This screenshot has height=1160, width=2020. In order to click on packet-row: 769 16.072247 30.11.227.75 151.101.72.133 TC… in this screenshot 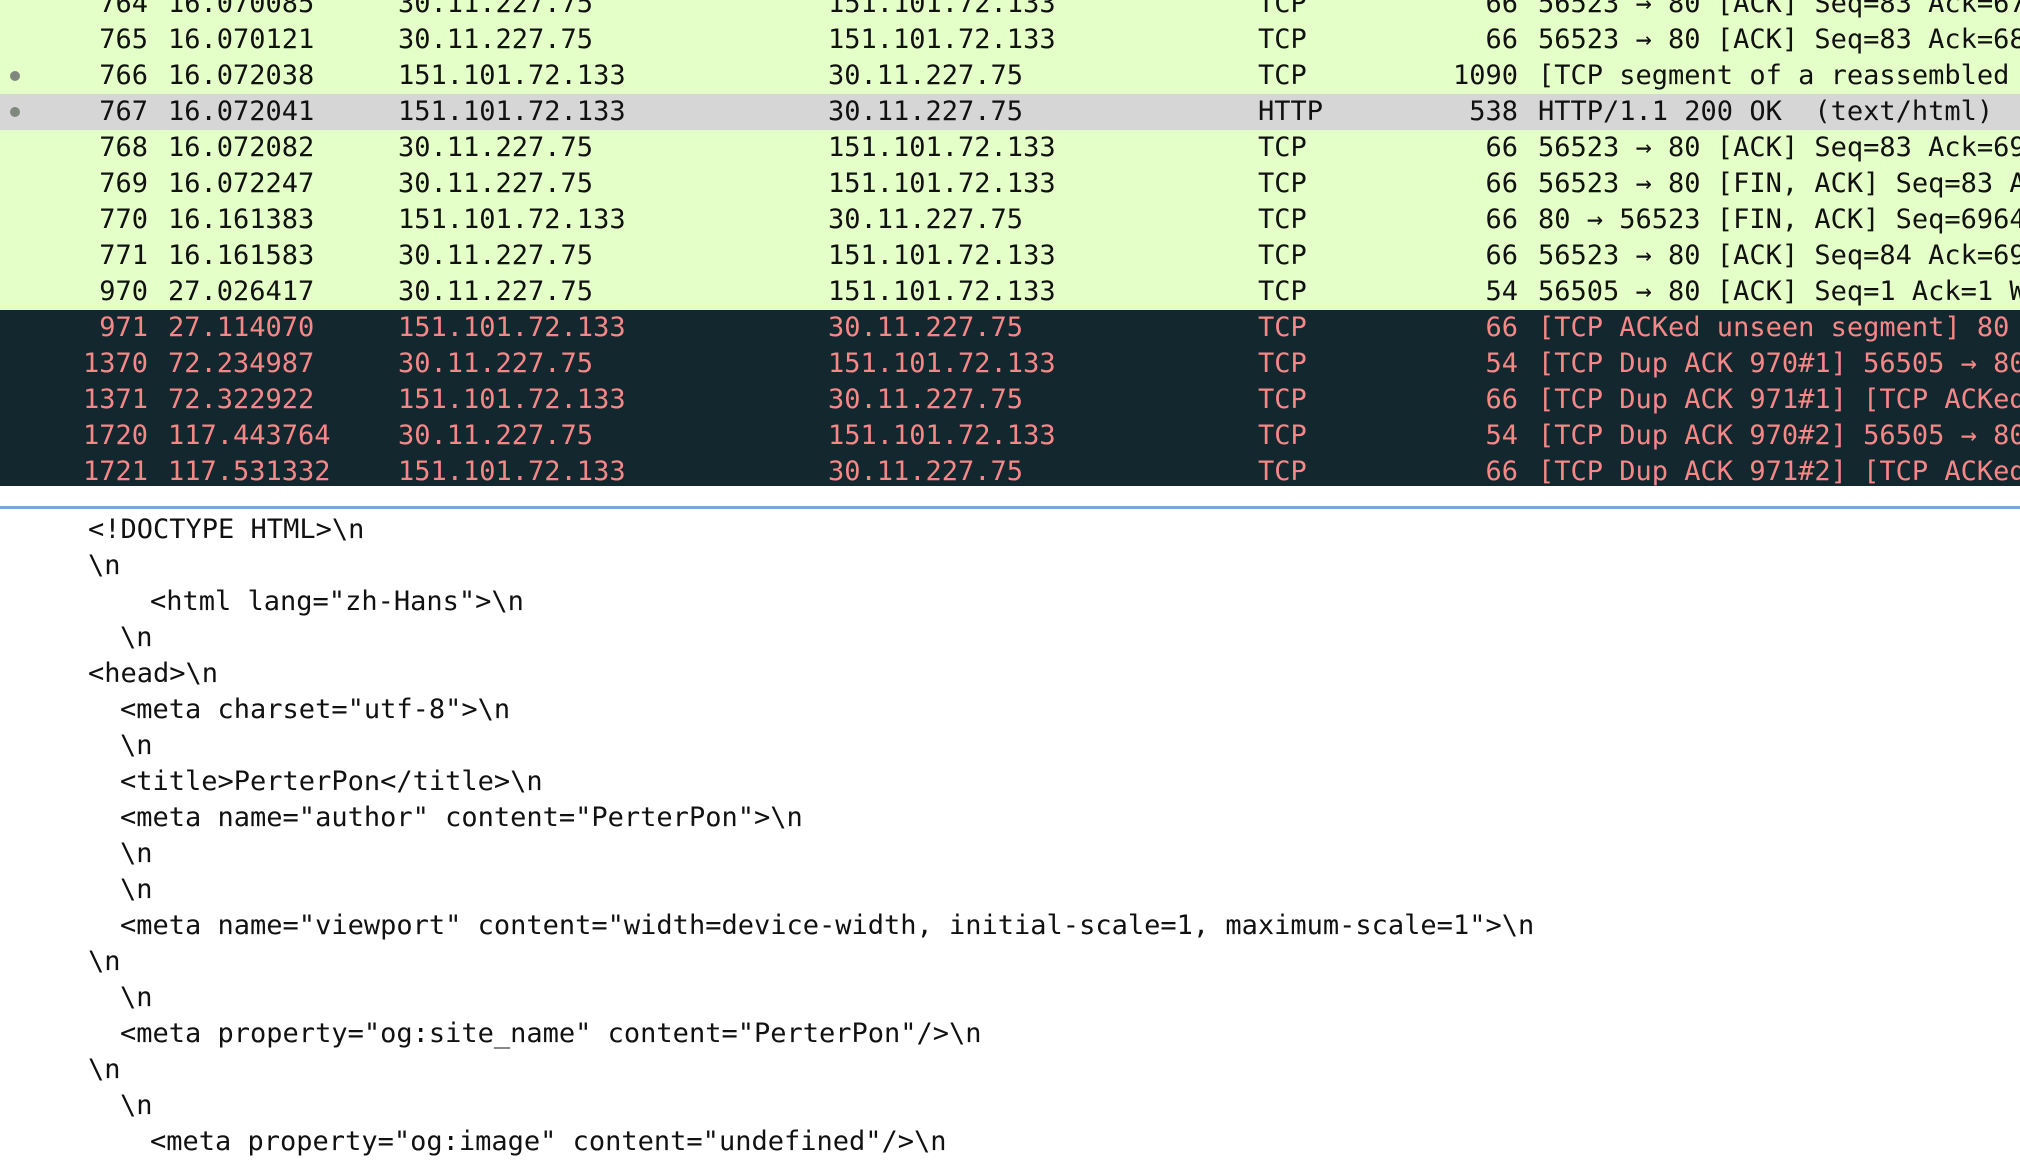, I will do `click(1010, 184)`.